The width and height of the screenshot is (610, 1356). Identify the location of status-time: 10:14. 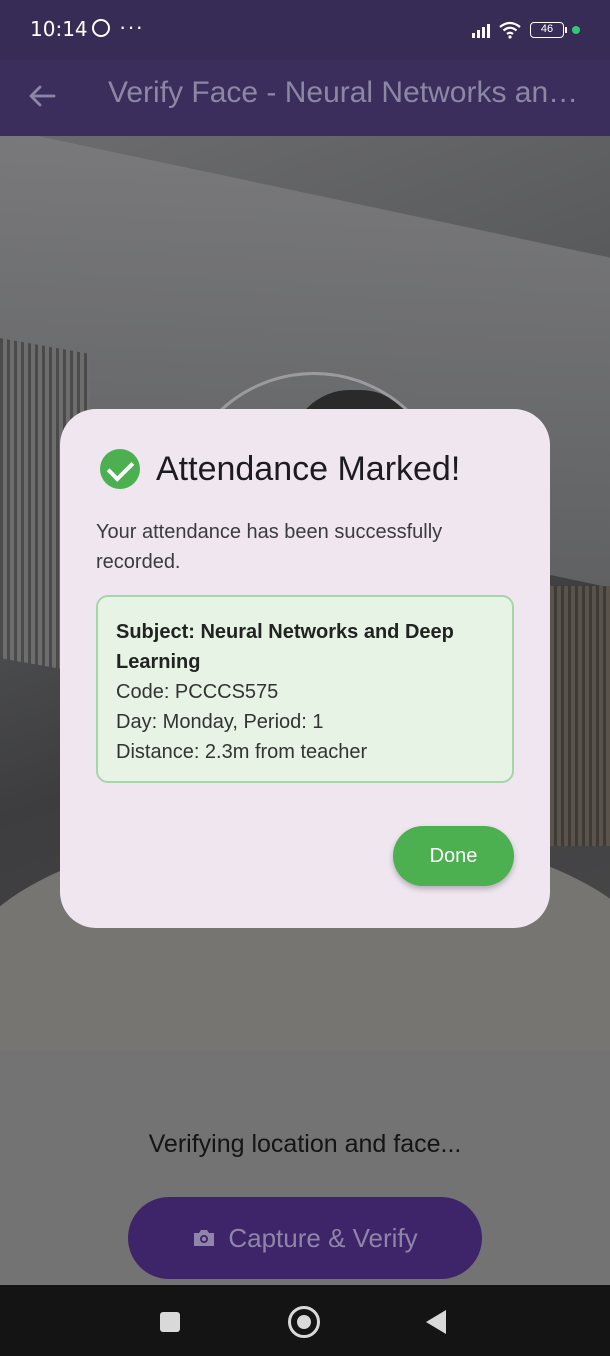
(59, 29).